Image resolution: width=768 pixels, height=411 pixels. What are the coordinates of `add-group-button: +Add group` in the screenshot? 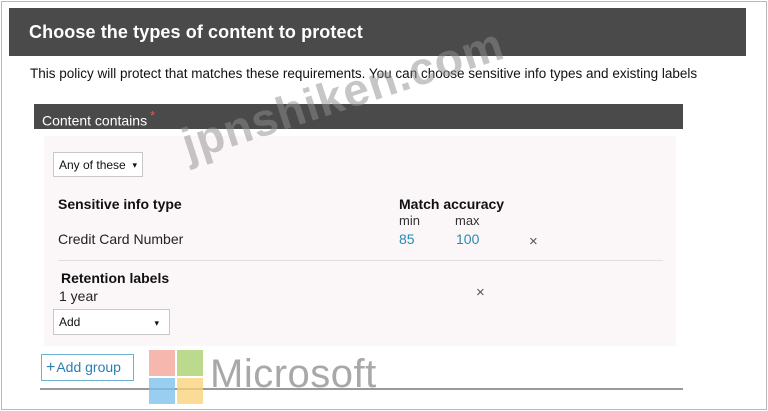 It's located at (87, 367).